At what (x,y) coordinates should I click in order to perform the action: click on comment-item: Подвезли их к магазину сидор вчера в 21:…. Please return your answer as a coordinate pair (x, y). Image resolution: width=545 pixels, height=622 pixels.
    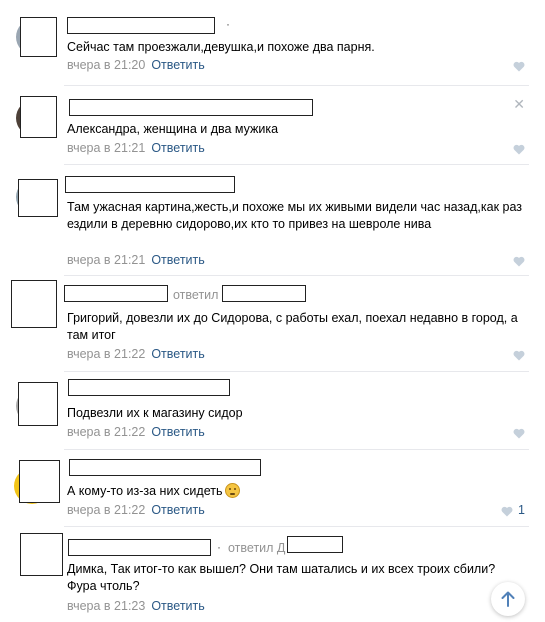
    Looking at the image, I should click on (270, 410).